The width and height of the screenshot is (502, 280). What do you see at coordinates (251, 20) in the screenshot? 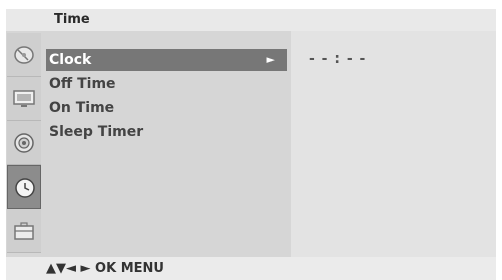
I see `title-bar: Time` at bounding box center [251, 20].